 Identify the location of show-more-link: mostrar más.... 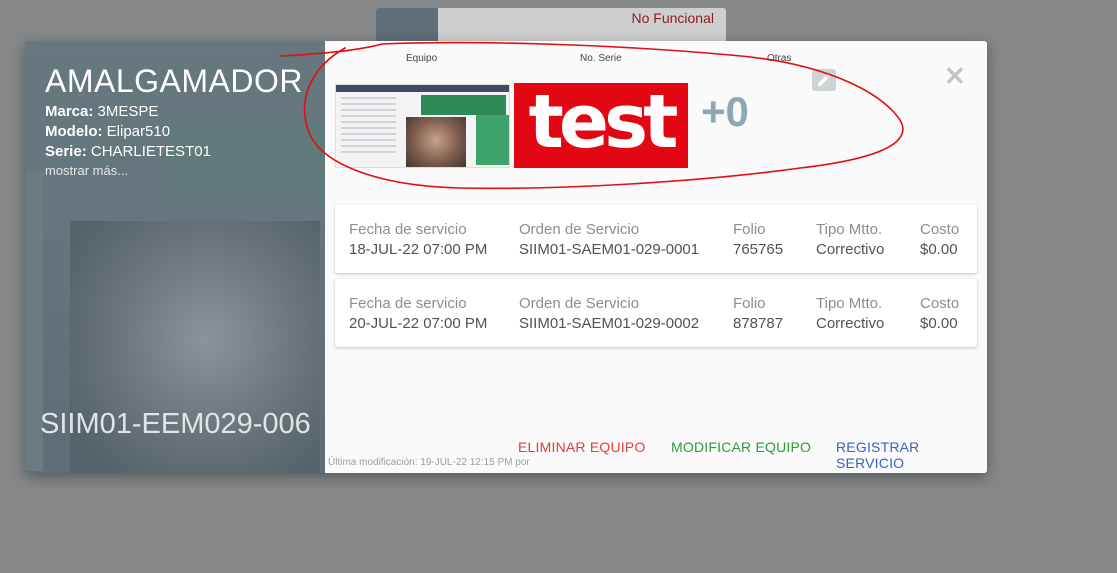
(128, 170).